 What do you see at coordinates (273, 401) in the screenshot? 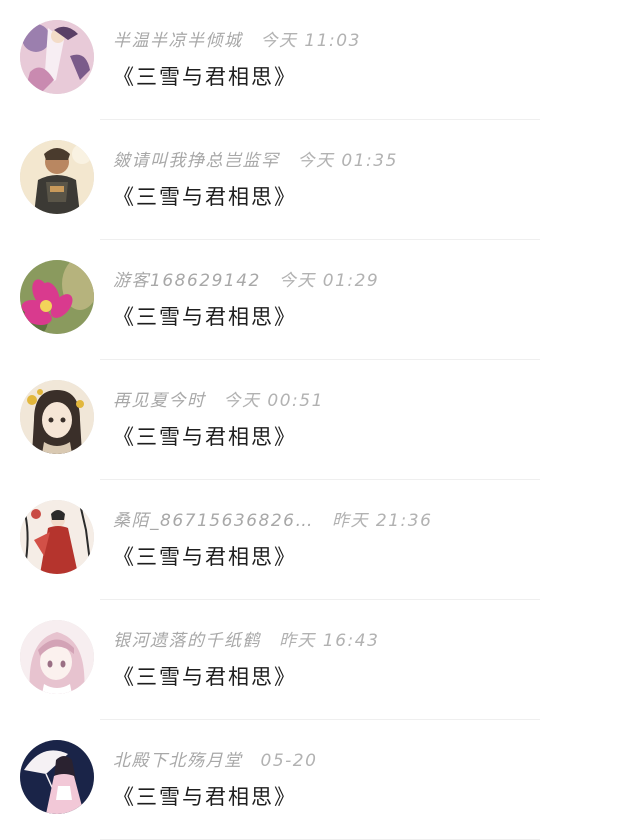
I see `timestamp: 今天 00:51` at bounding box center [273, 401].